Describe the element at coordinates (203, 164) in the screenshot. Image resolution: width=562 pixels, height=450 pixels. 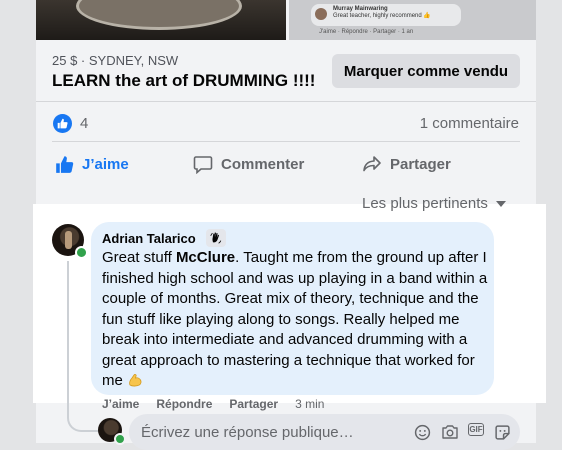
I see `comment-icon` at that location.